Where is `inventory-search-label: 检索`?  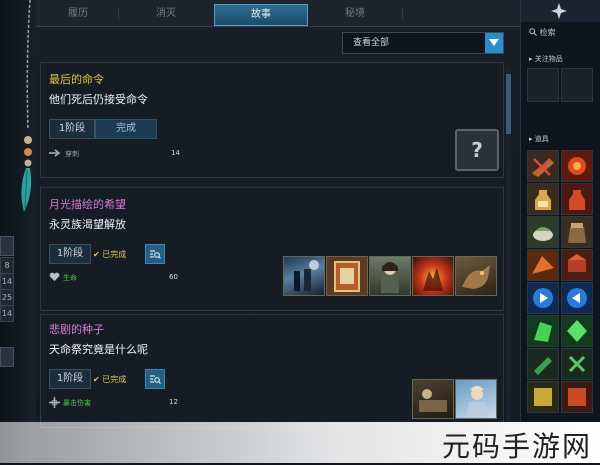 inventory-search-label: 检索 is located at coordinates (547, 32).